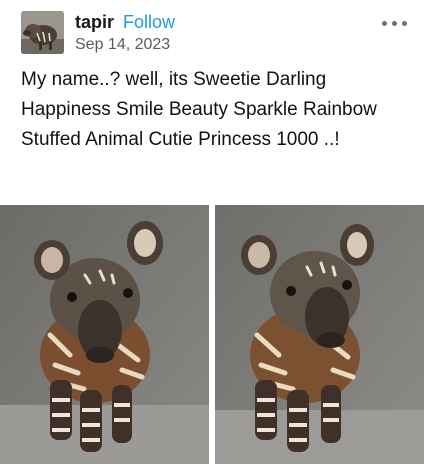  What do you see at coordinates (42, 32) in the screenshot?
I see `avatar` at bounding box center [42, 32].